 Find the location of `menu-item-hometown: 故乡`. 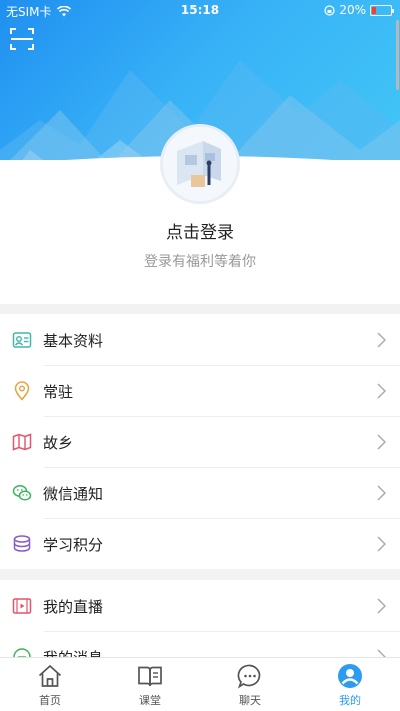

menu-item-hometown: 故乡 is located at coordinates (200, 441).